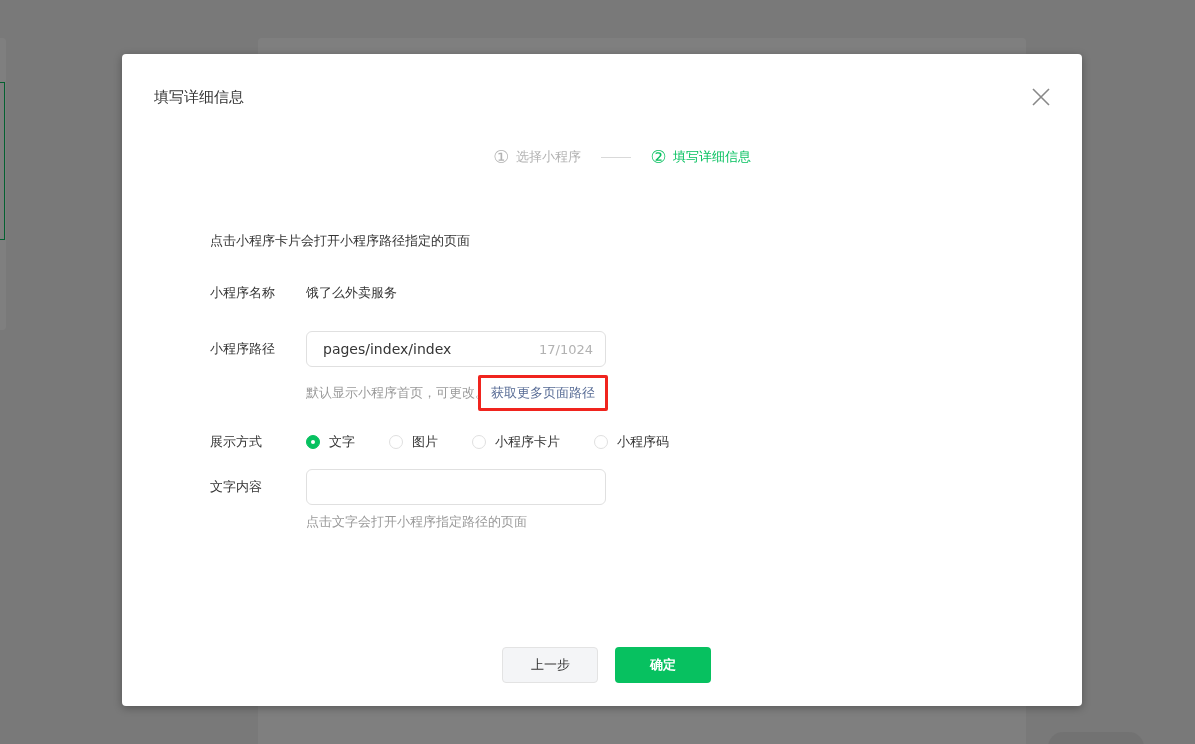 Image resolution: width=1195 pixels, height=744 pixels. Describe the element at coordinates (516, 442) in the screenshot. I see `radio-option: 小程序卡片` at that location.